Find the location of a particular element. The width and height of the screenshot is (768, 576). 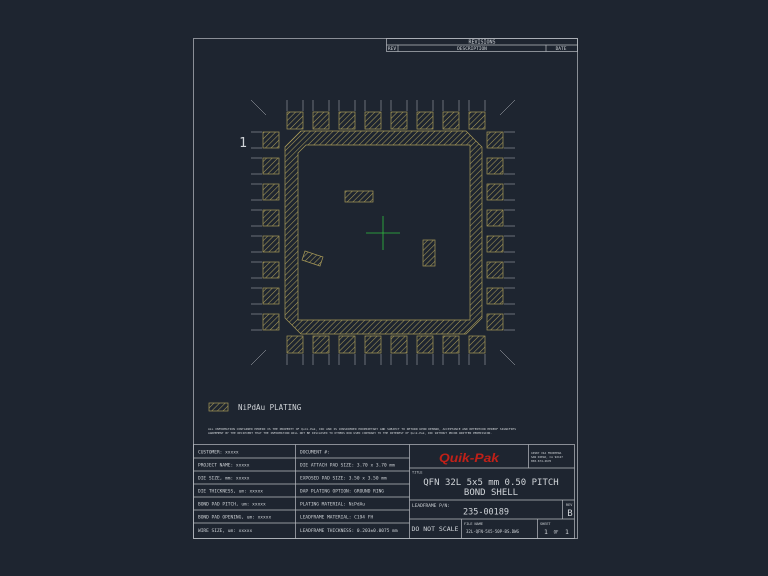

rev-col-header: REV is located at coordinates (392, 49).